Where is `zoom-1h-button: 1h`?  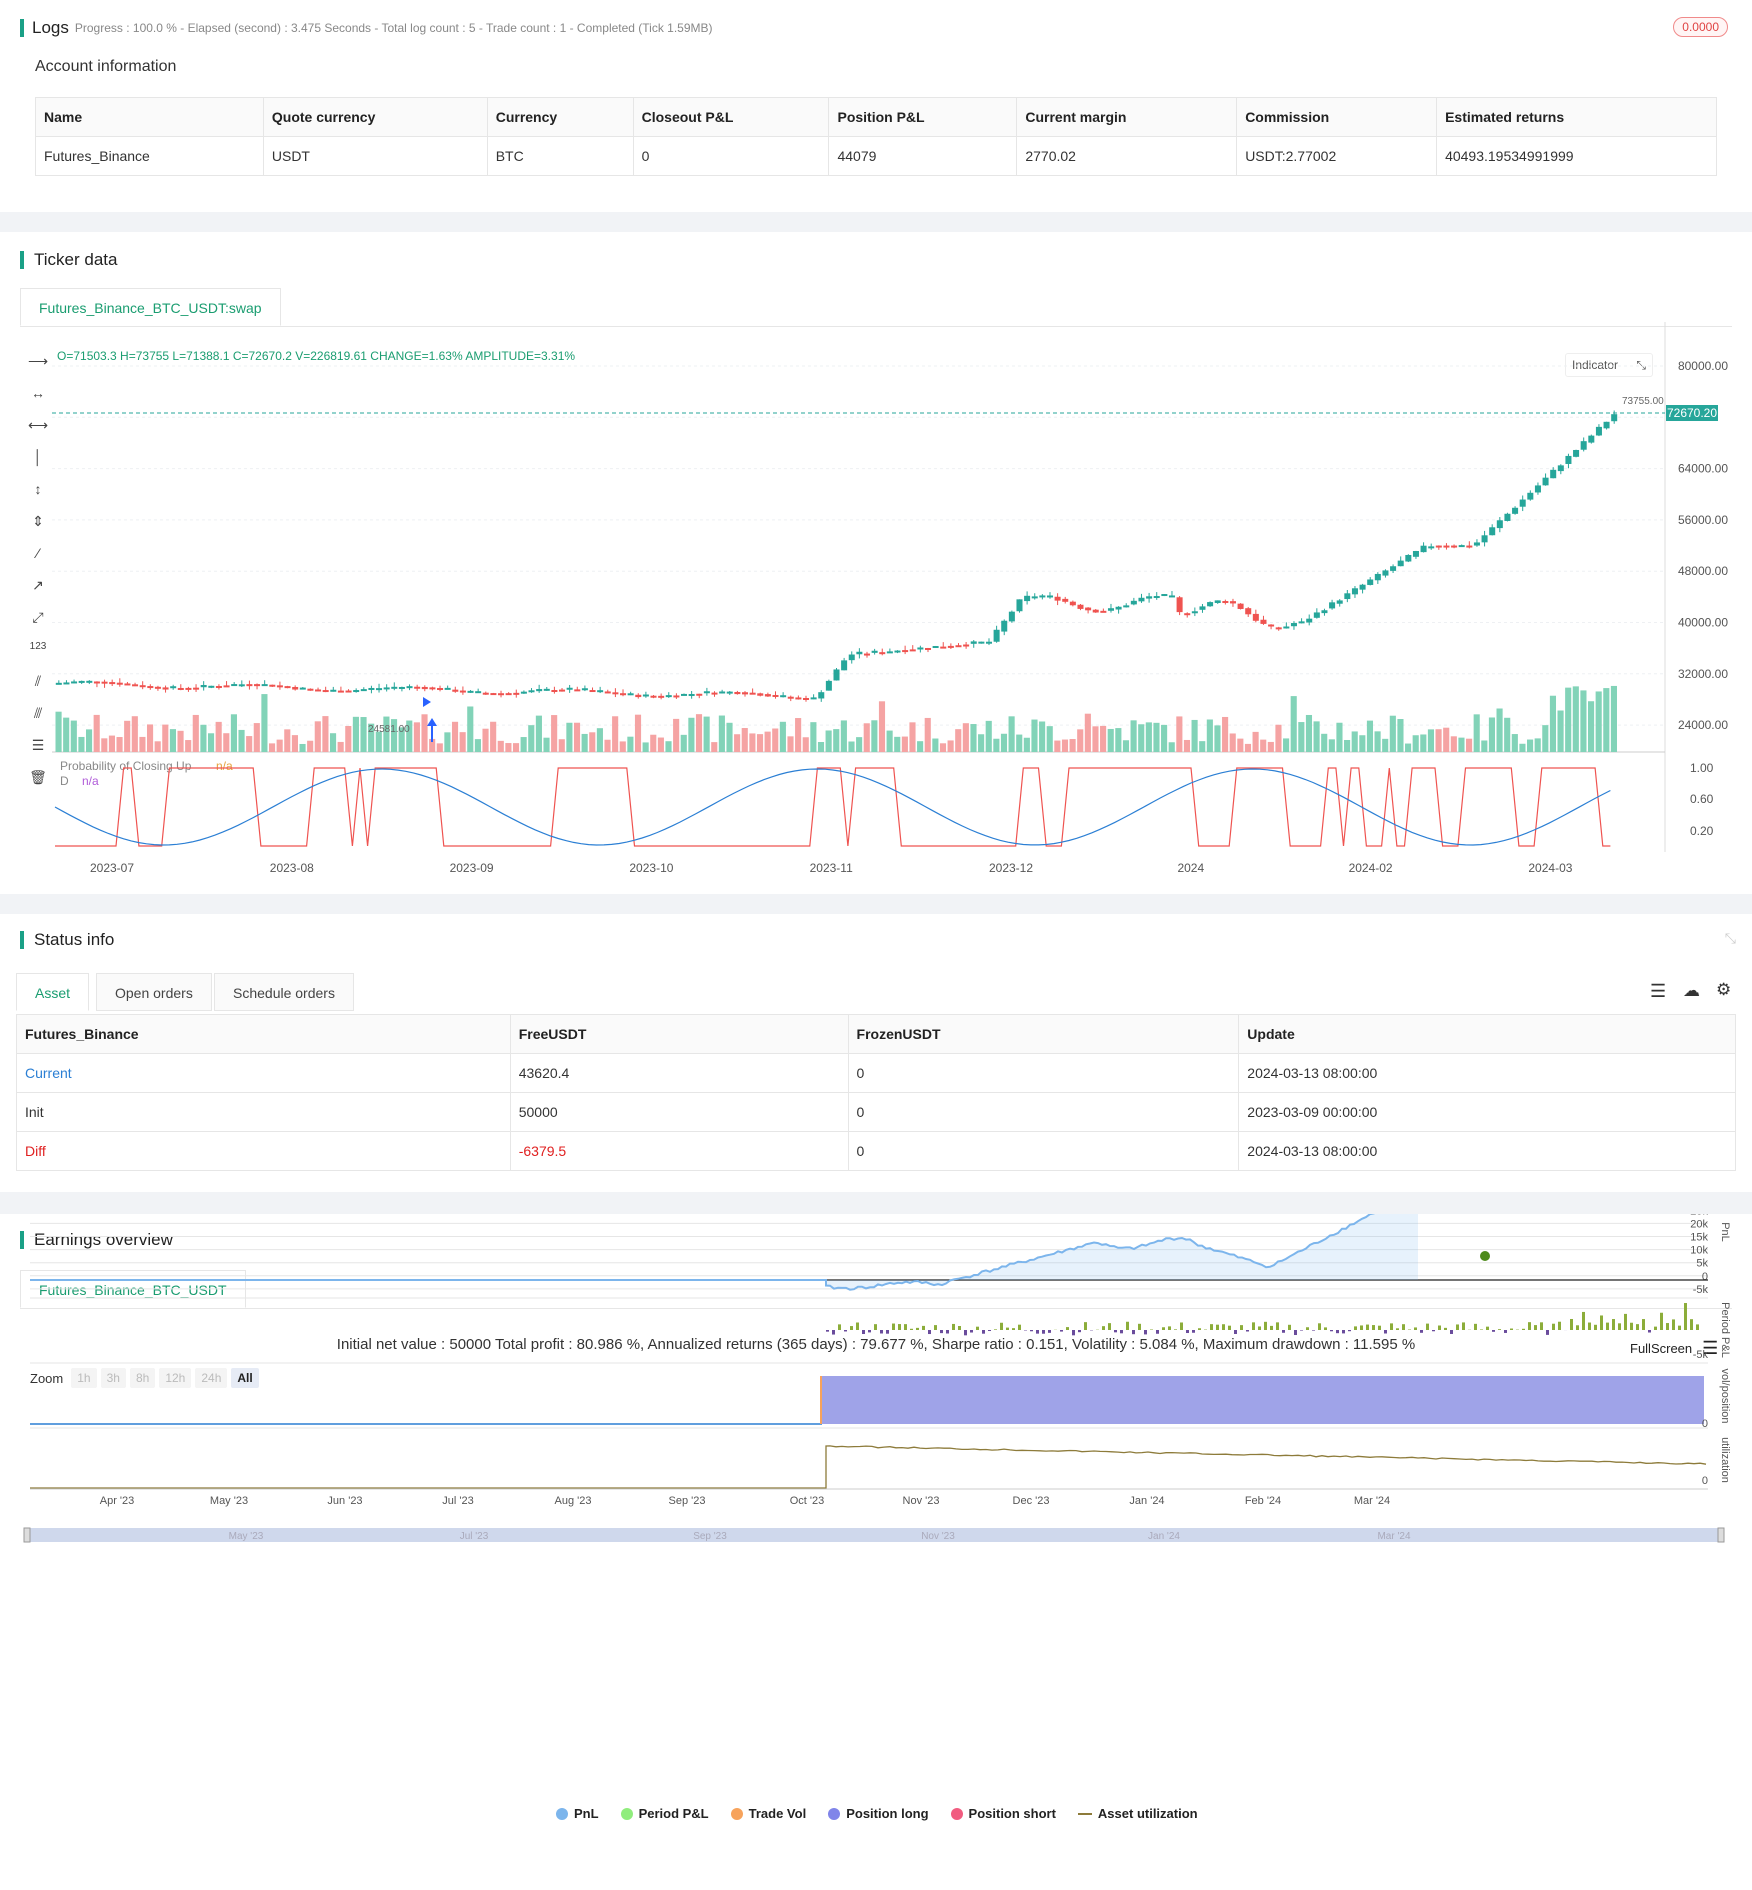
zoom-1h-button: 1h is located at coordinates (84, 1378).